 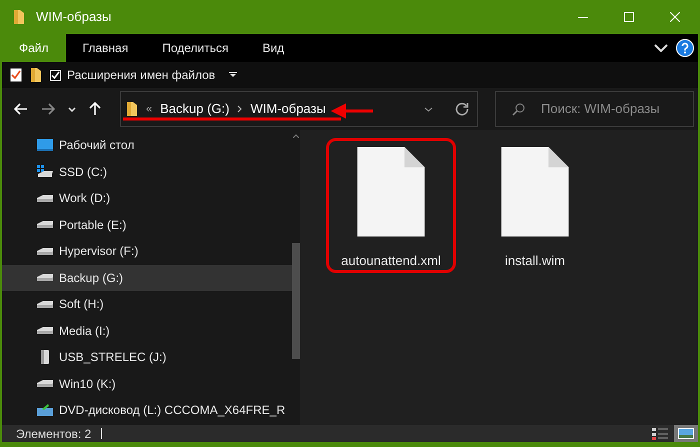 I want to click on dropdown-icon, so click(x=233, y=75).